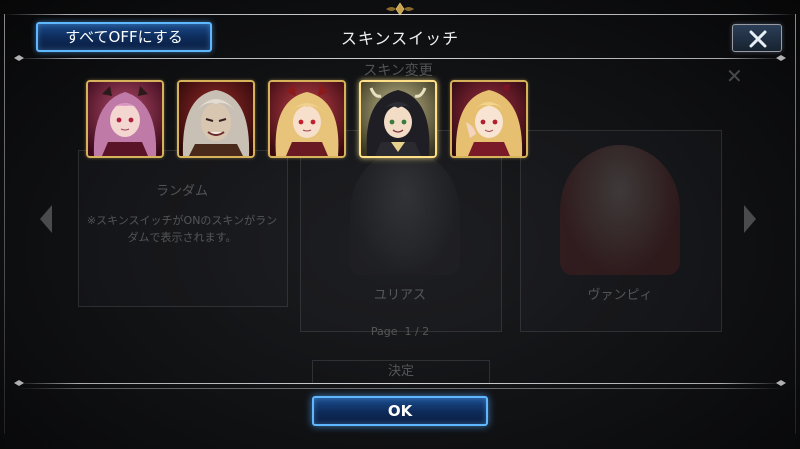  Describe the element at coordinates (400, 383) in the screenshot. I see `footer-divider` at that location.